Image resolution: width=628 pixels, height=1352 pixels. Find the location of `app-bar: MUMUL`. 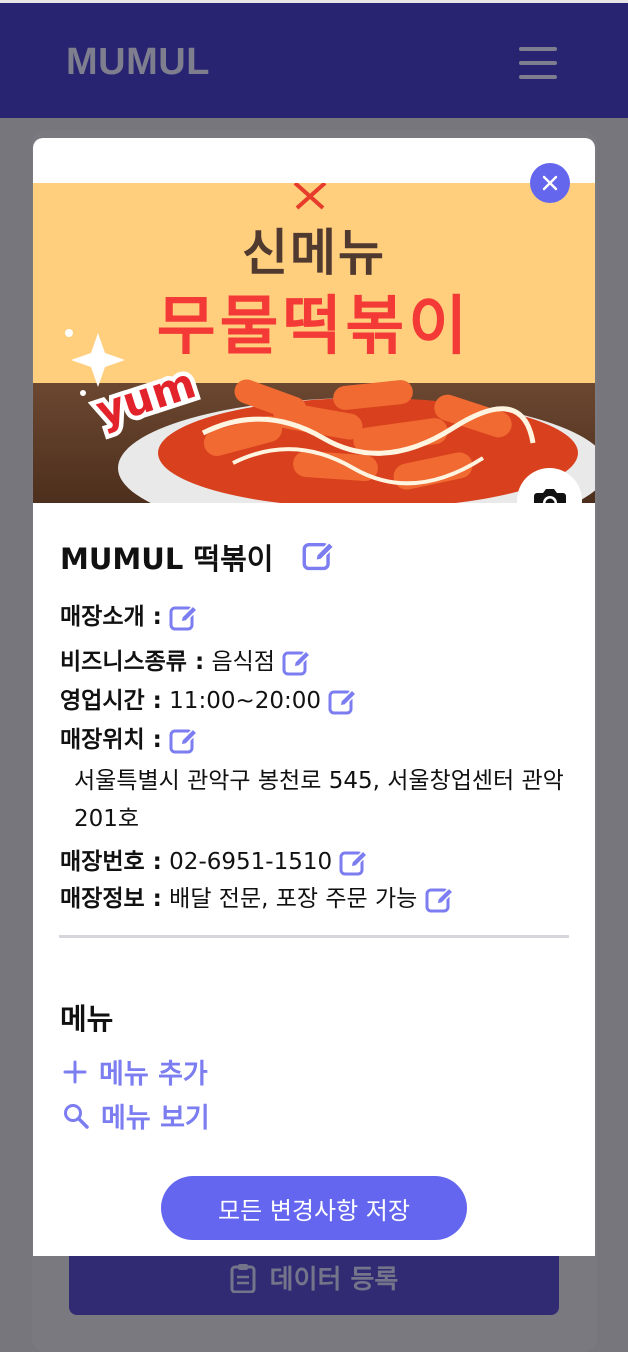

app-bar: MUMUL is located at coordinates (314, 59).